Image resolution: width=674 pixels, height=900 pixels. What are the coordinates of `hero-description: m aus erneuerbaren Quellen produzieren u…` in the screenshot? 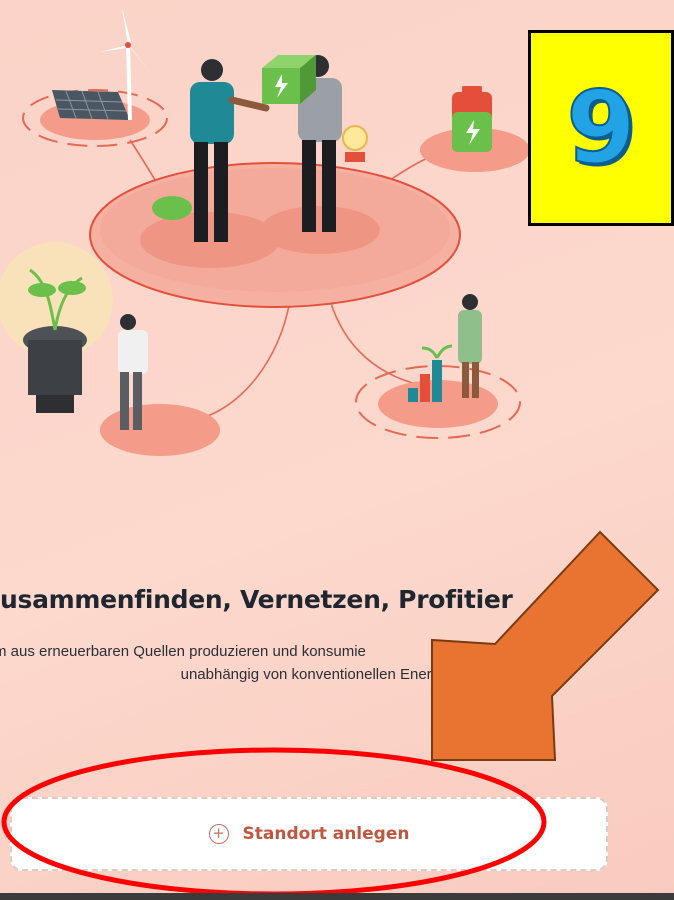 It's located at (337, 663).